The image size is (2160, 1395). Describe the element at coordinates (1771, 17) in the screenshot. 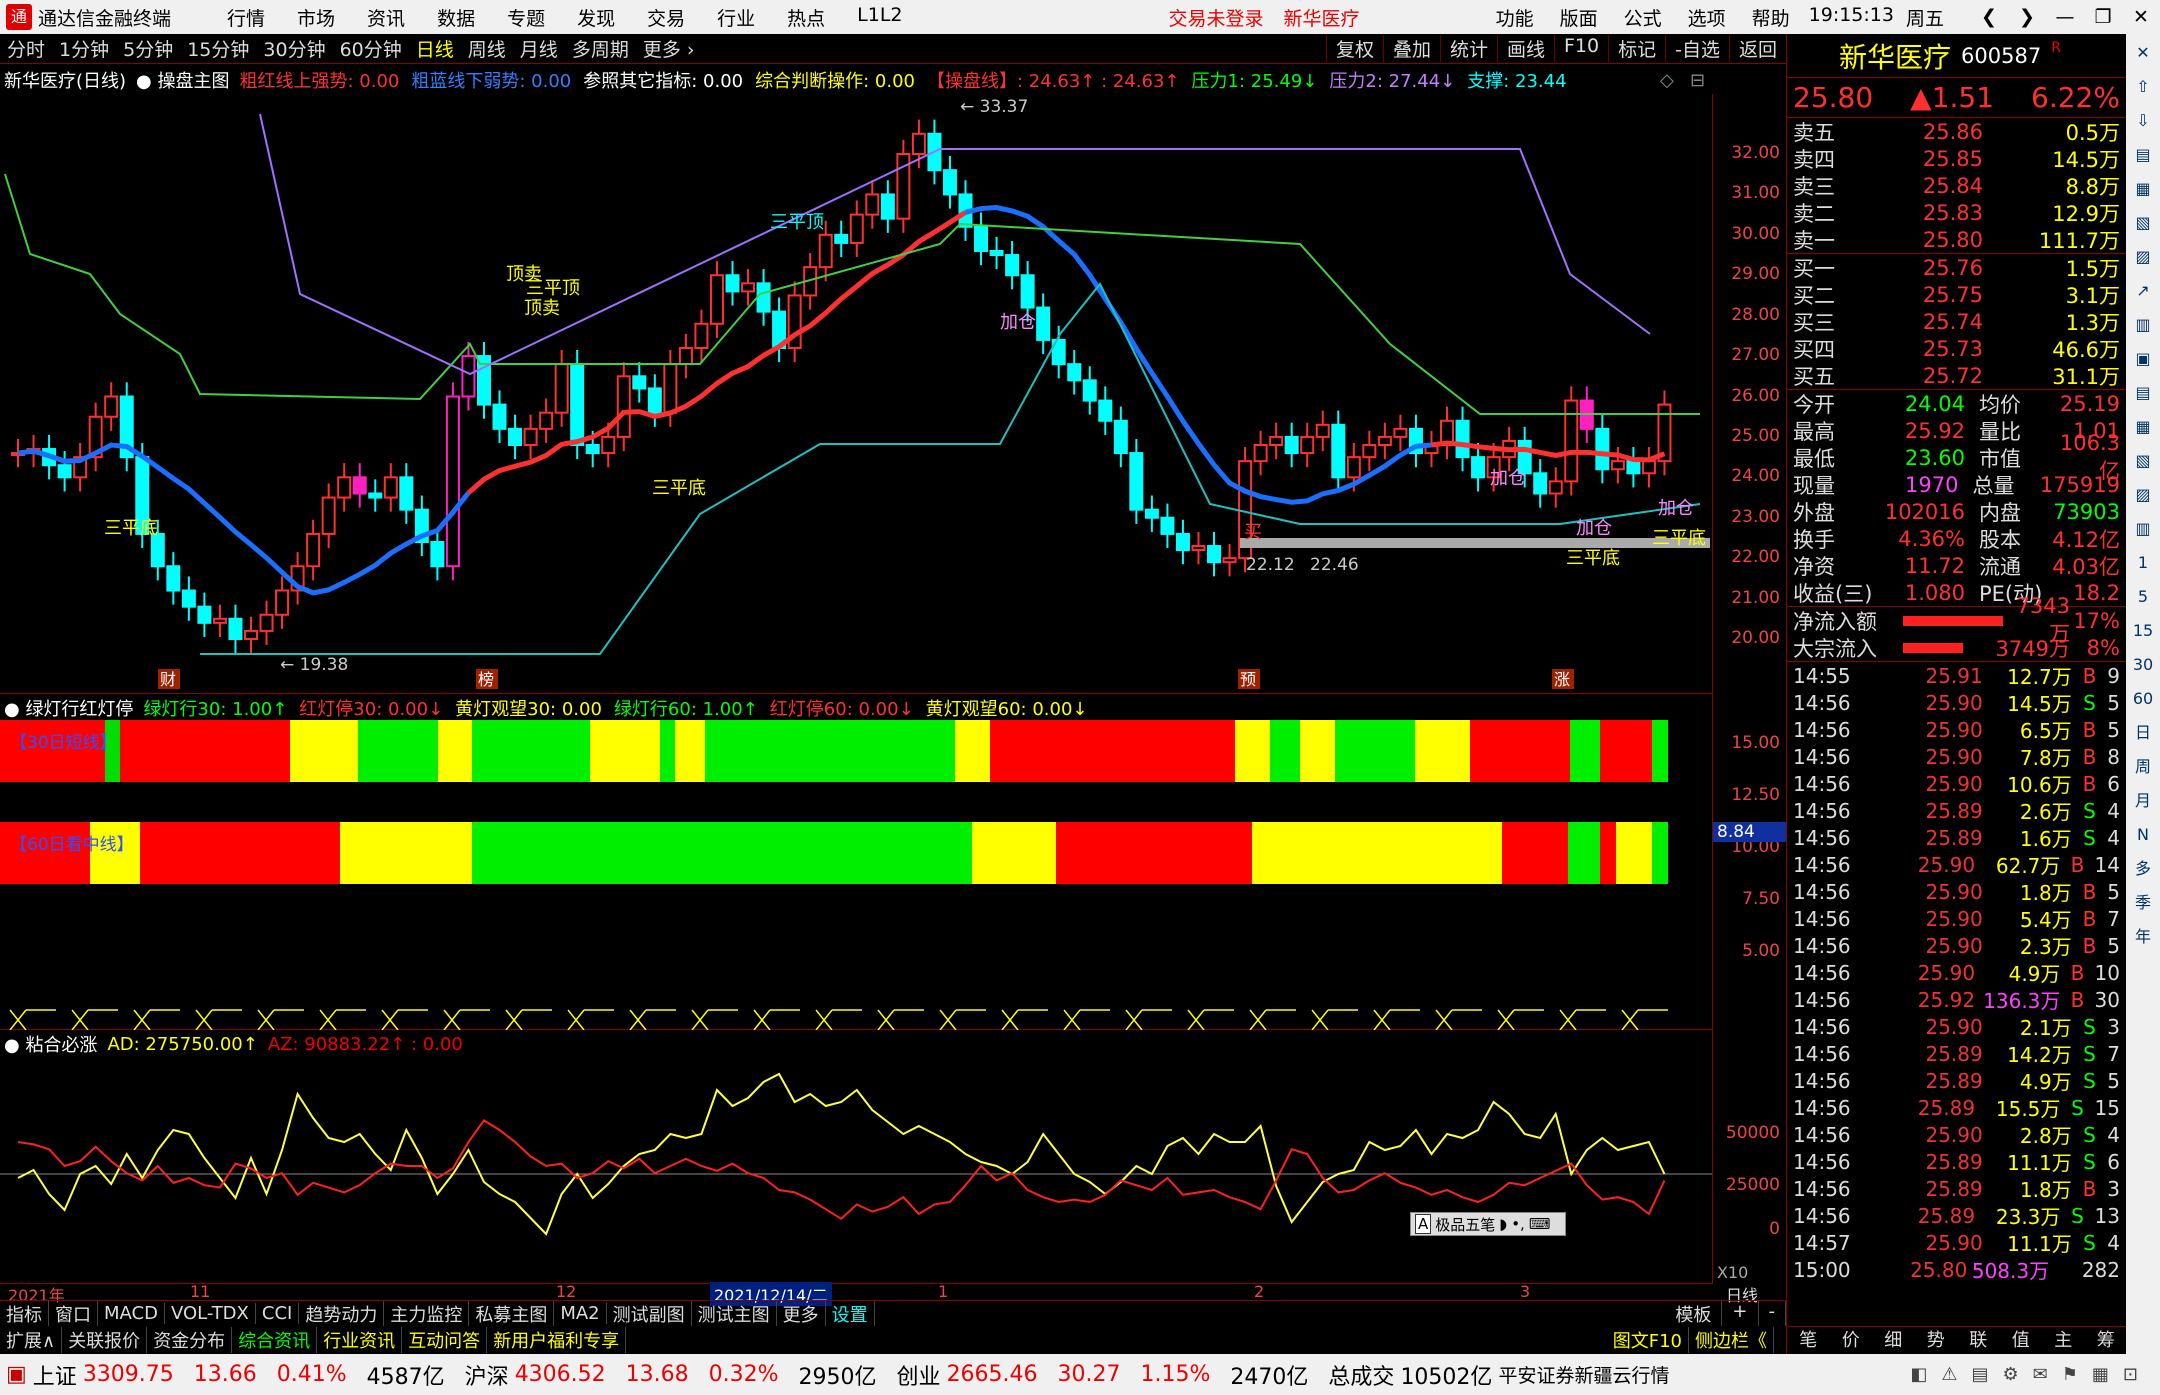

I see `menu-item: 帮助` at that location.